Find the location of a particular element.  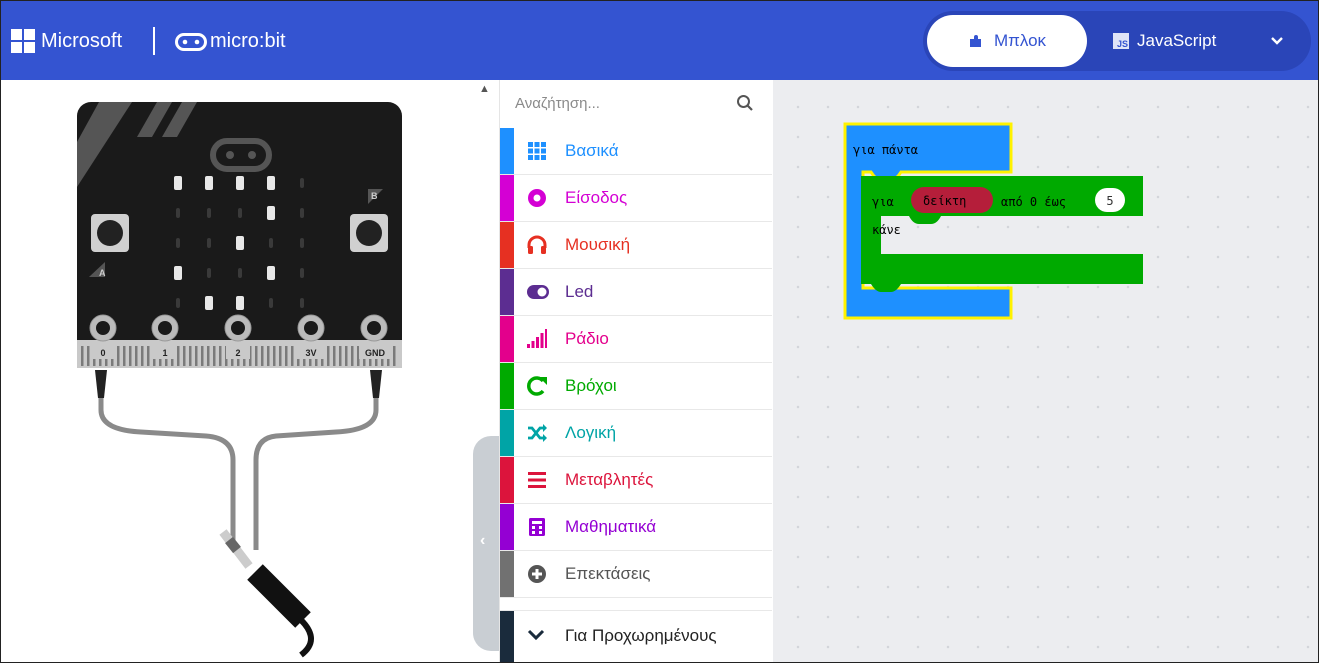

category-label: Βρόχοι is located at coordinates (591, 385).